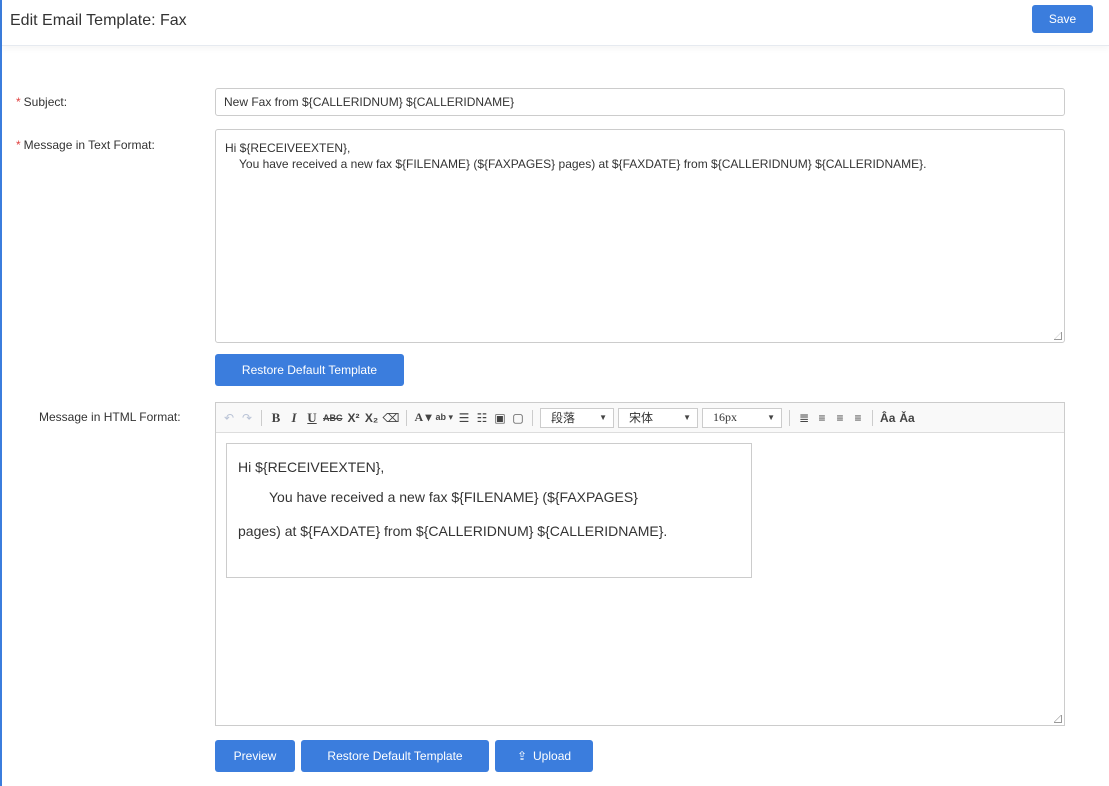  Describe the element at coordinates (247, 418) in the screenshot. I see `redo-icon: ↷` at that location.